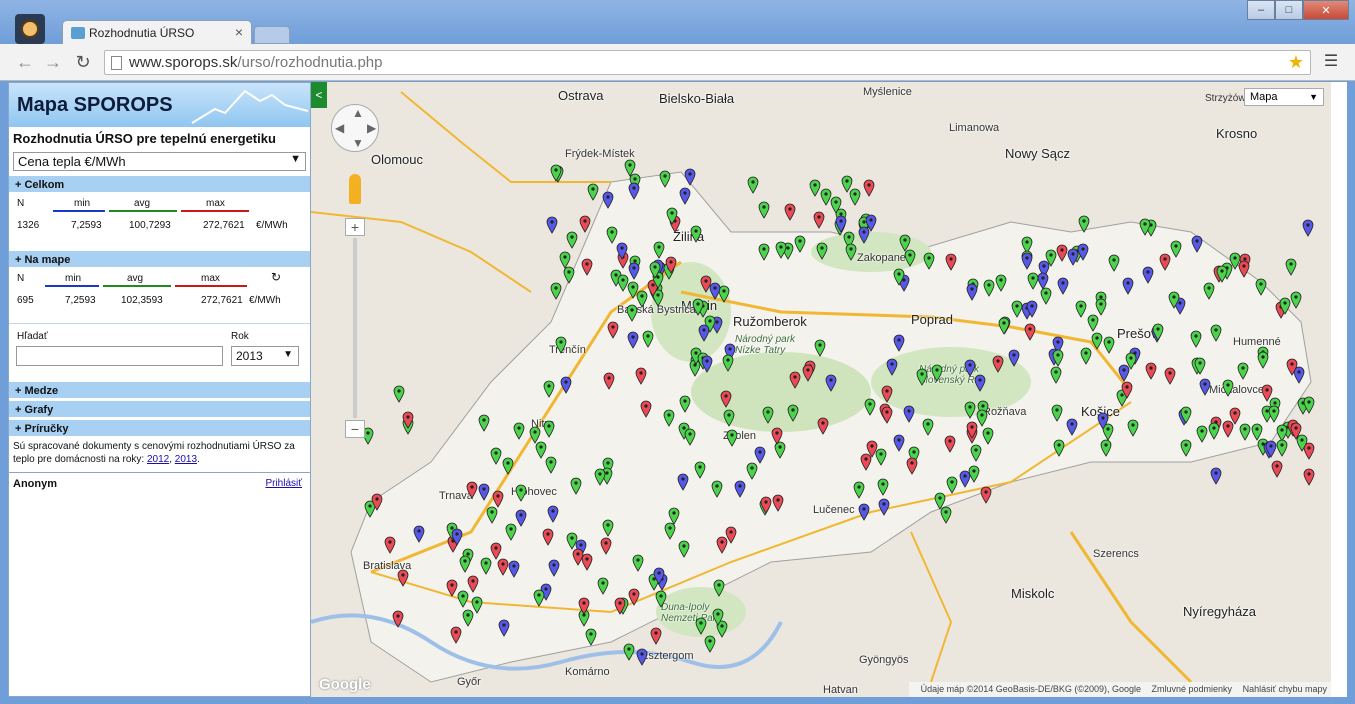 The height and width of the screenshot is (704, 1355). Describe the element at coordinates (25, 63) in the screenshot. I see `back-arrow-icon: ←` at that location.